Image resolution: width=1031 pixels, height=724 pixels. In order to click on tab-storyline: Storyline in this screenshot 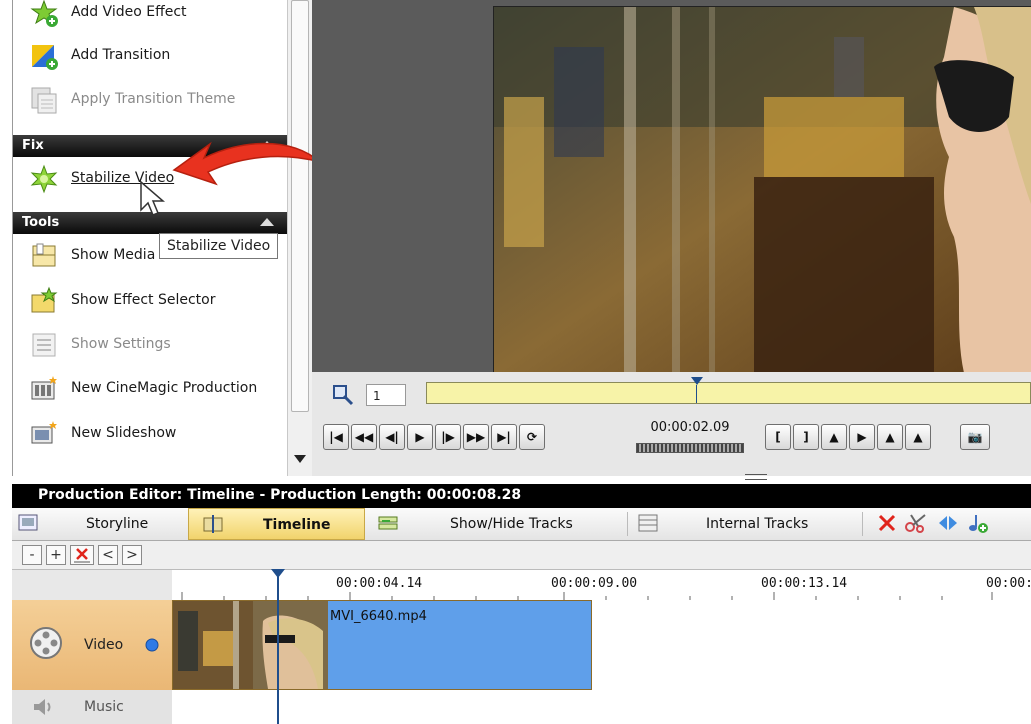, I will do `click(97, 524)`.